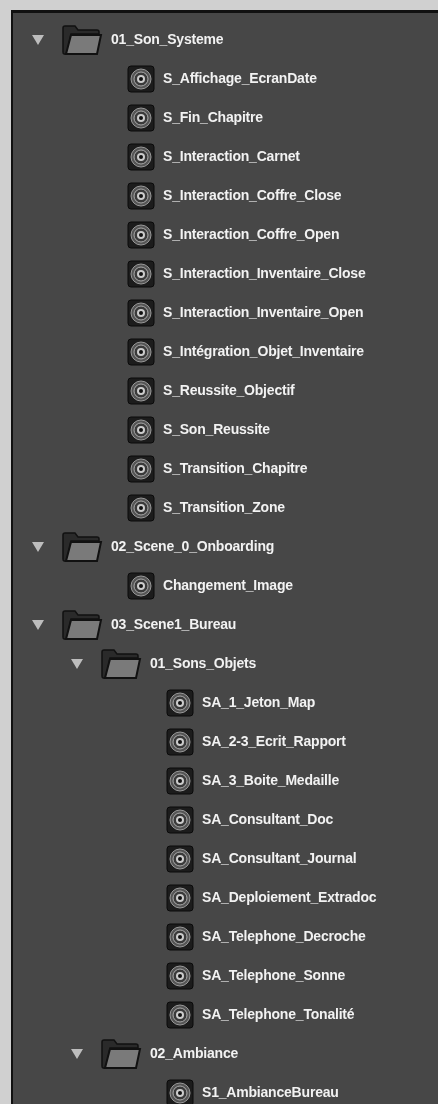 The image size is (438, 1104). I want to click on event-label: S_Interaction_Carnet, so click(231, 156).